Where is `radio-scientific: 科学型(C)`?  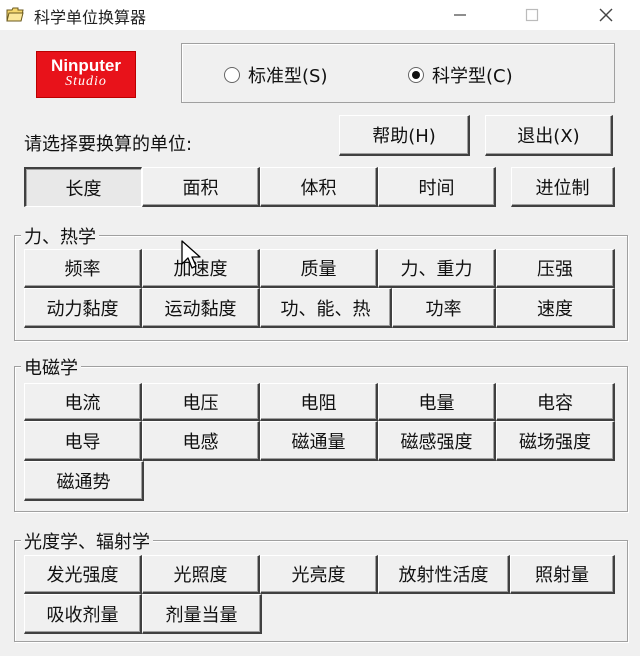 radio-scientific: 科学型(C) is located at coordinates (460, 75).